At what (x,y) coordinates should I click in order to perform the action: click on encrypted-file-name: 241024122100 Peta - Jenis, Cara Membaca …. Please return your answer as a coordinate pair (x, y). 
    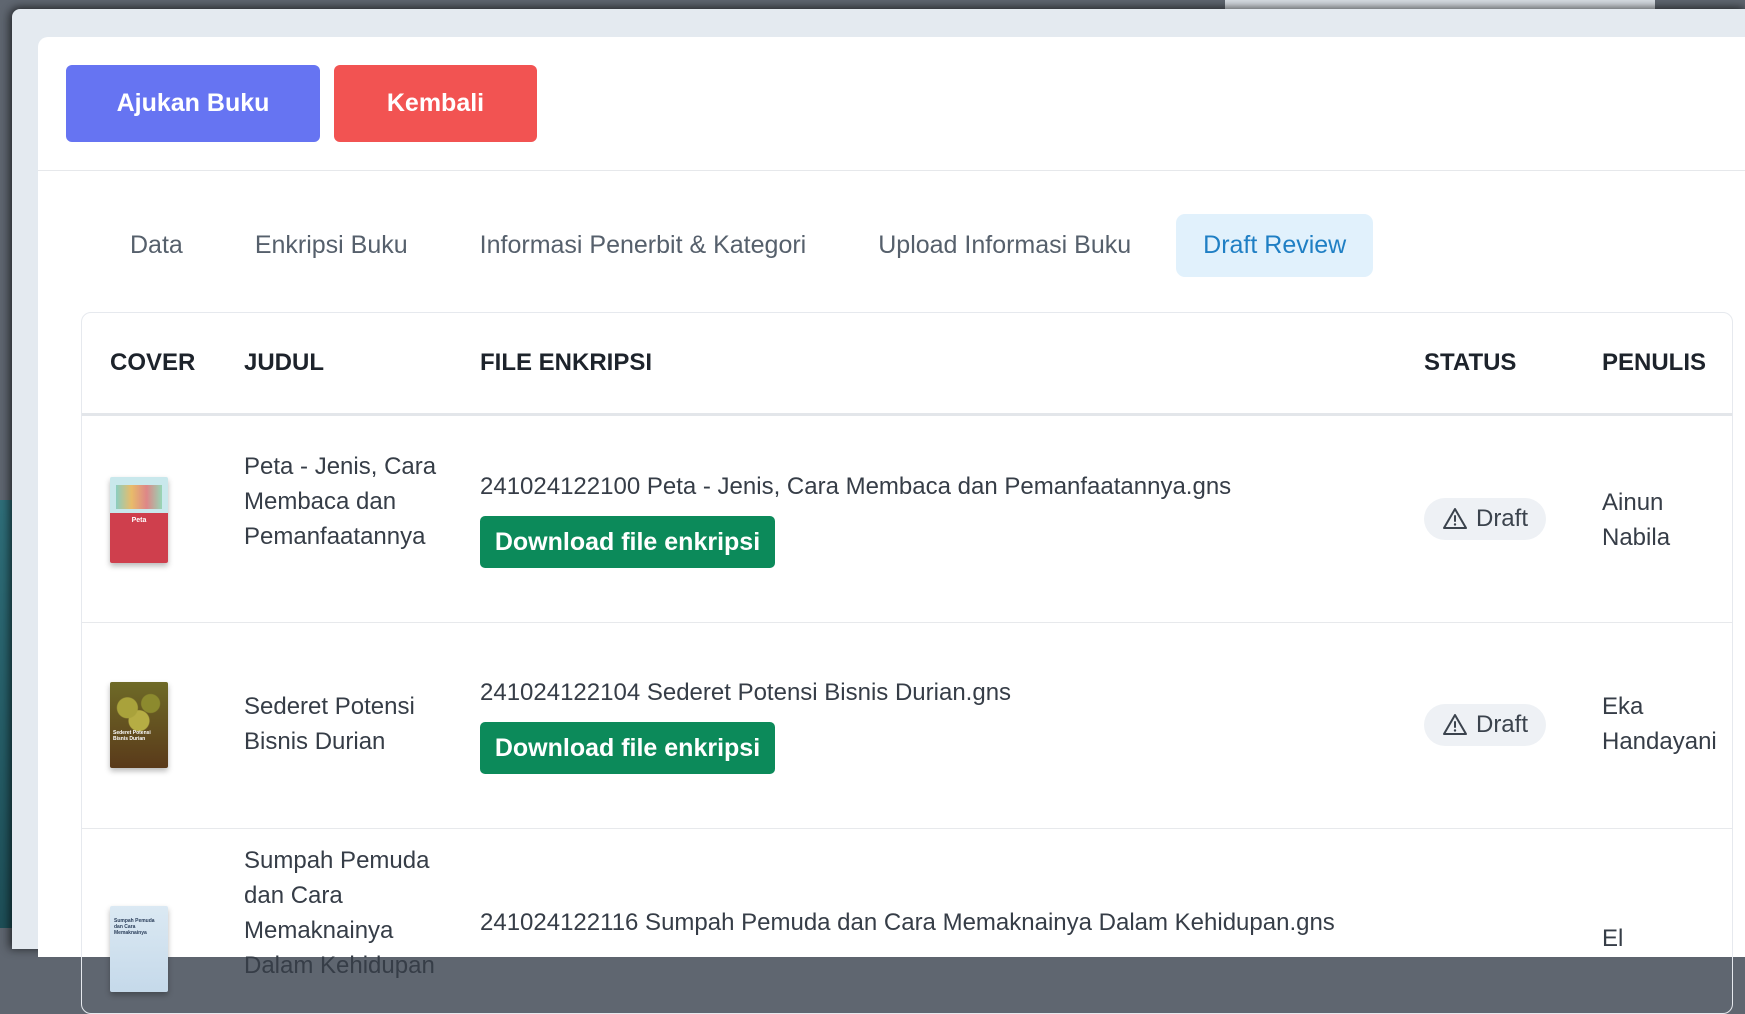
    Looking at the image, I should click on (856, 486).